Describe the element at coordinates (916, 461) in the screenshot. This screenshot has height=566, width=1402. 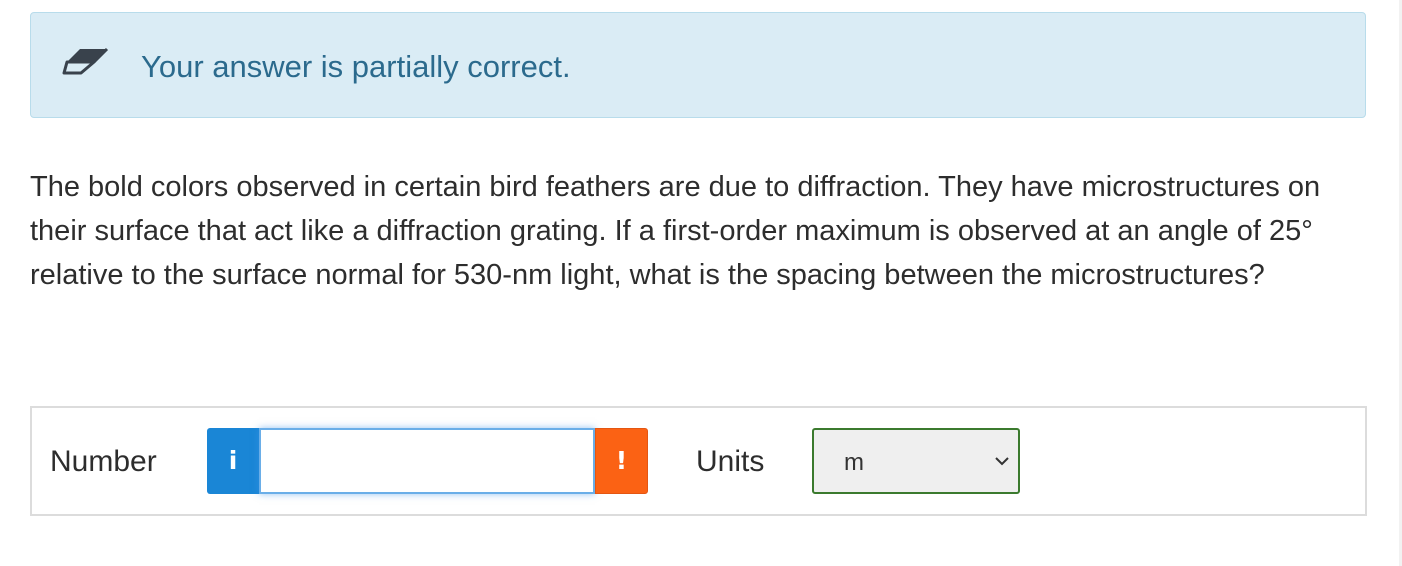
I see `units-select: m` at that location.